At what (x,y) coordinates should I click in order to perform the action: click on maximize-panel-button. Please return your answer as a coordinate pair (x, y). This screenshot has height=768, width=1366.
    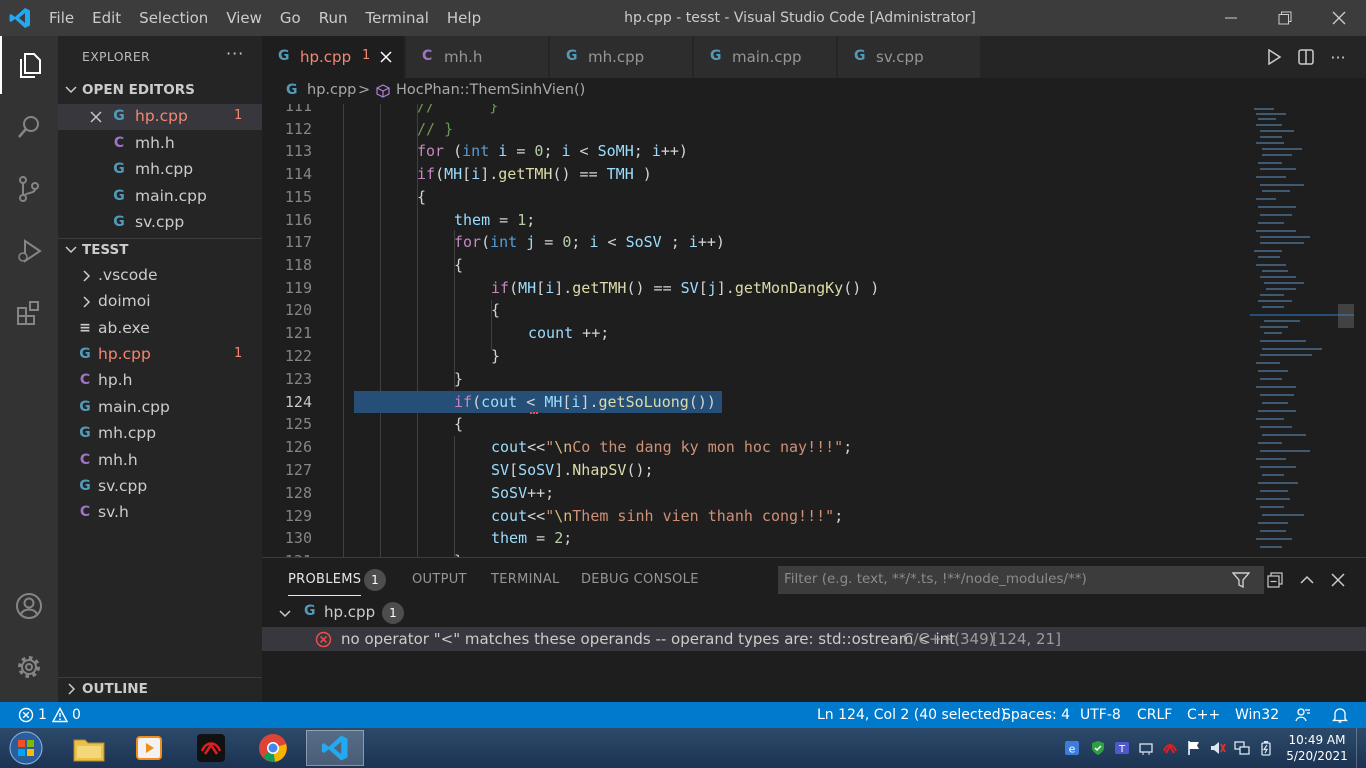
    Looking at the image, I should click on (1307, 580).